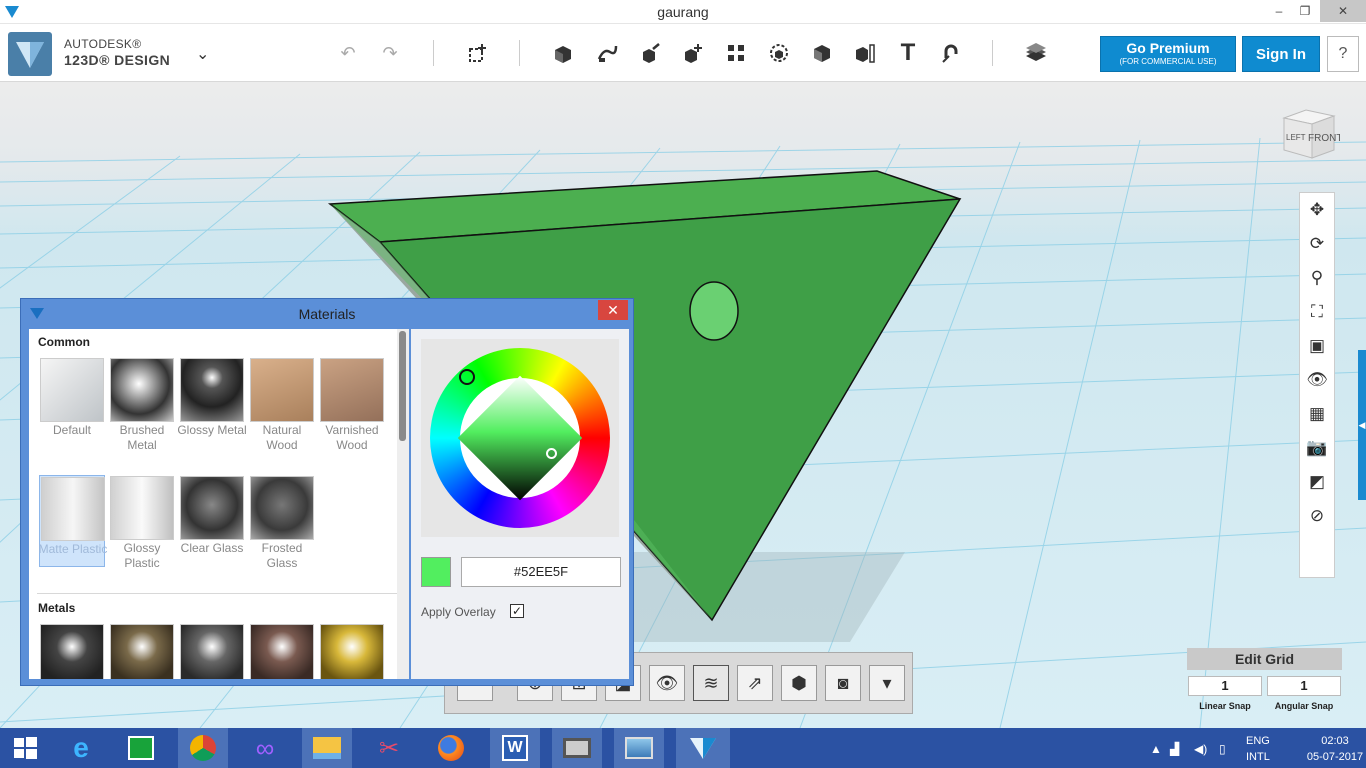 This screenshot has width=1366, height=768. I want to click on battery-icon: ▯, so click(1222, 749).